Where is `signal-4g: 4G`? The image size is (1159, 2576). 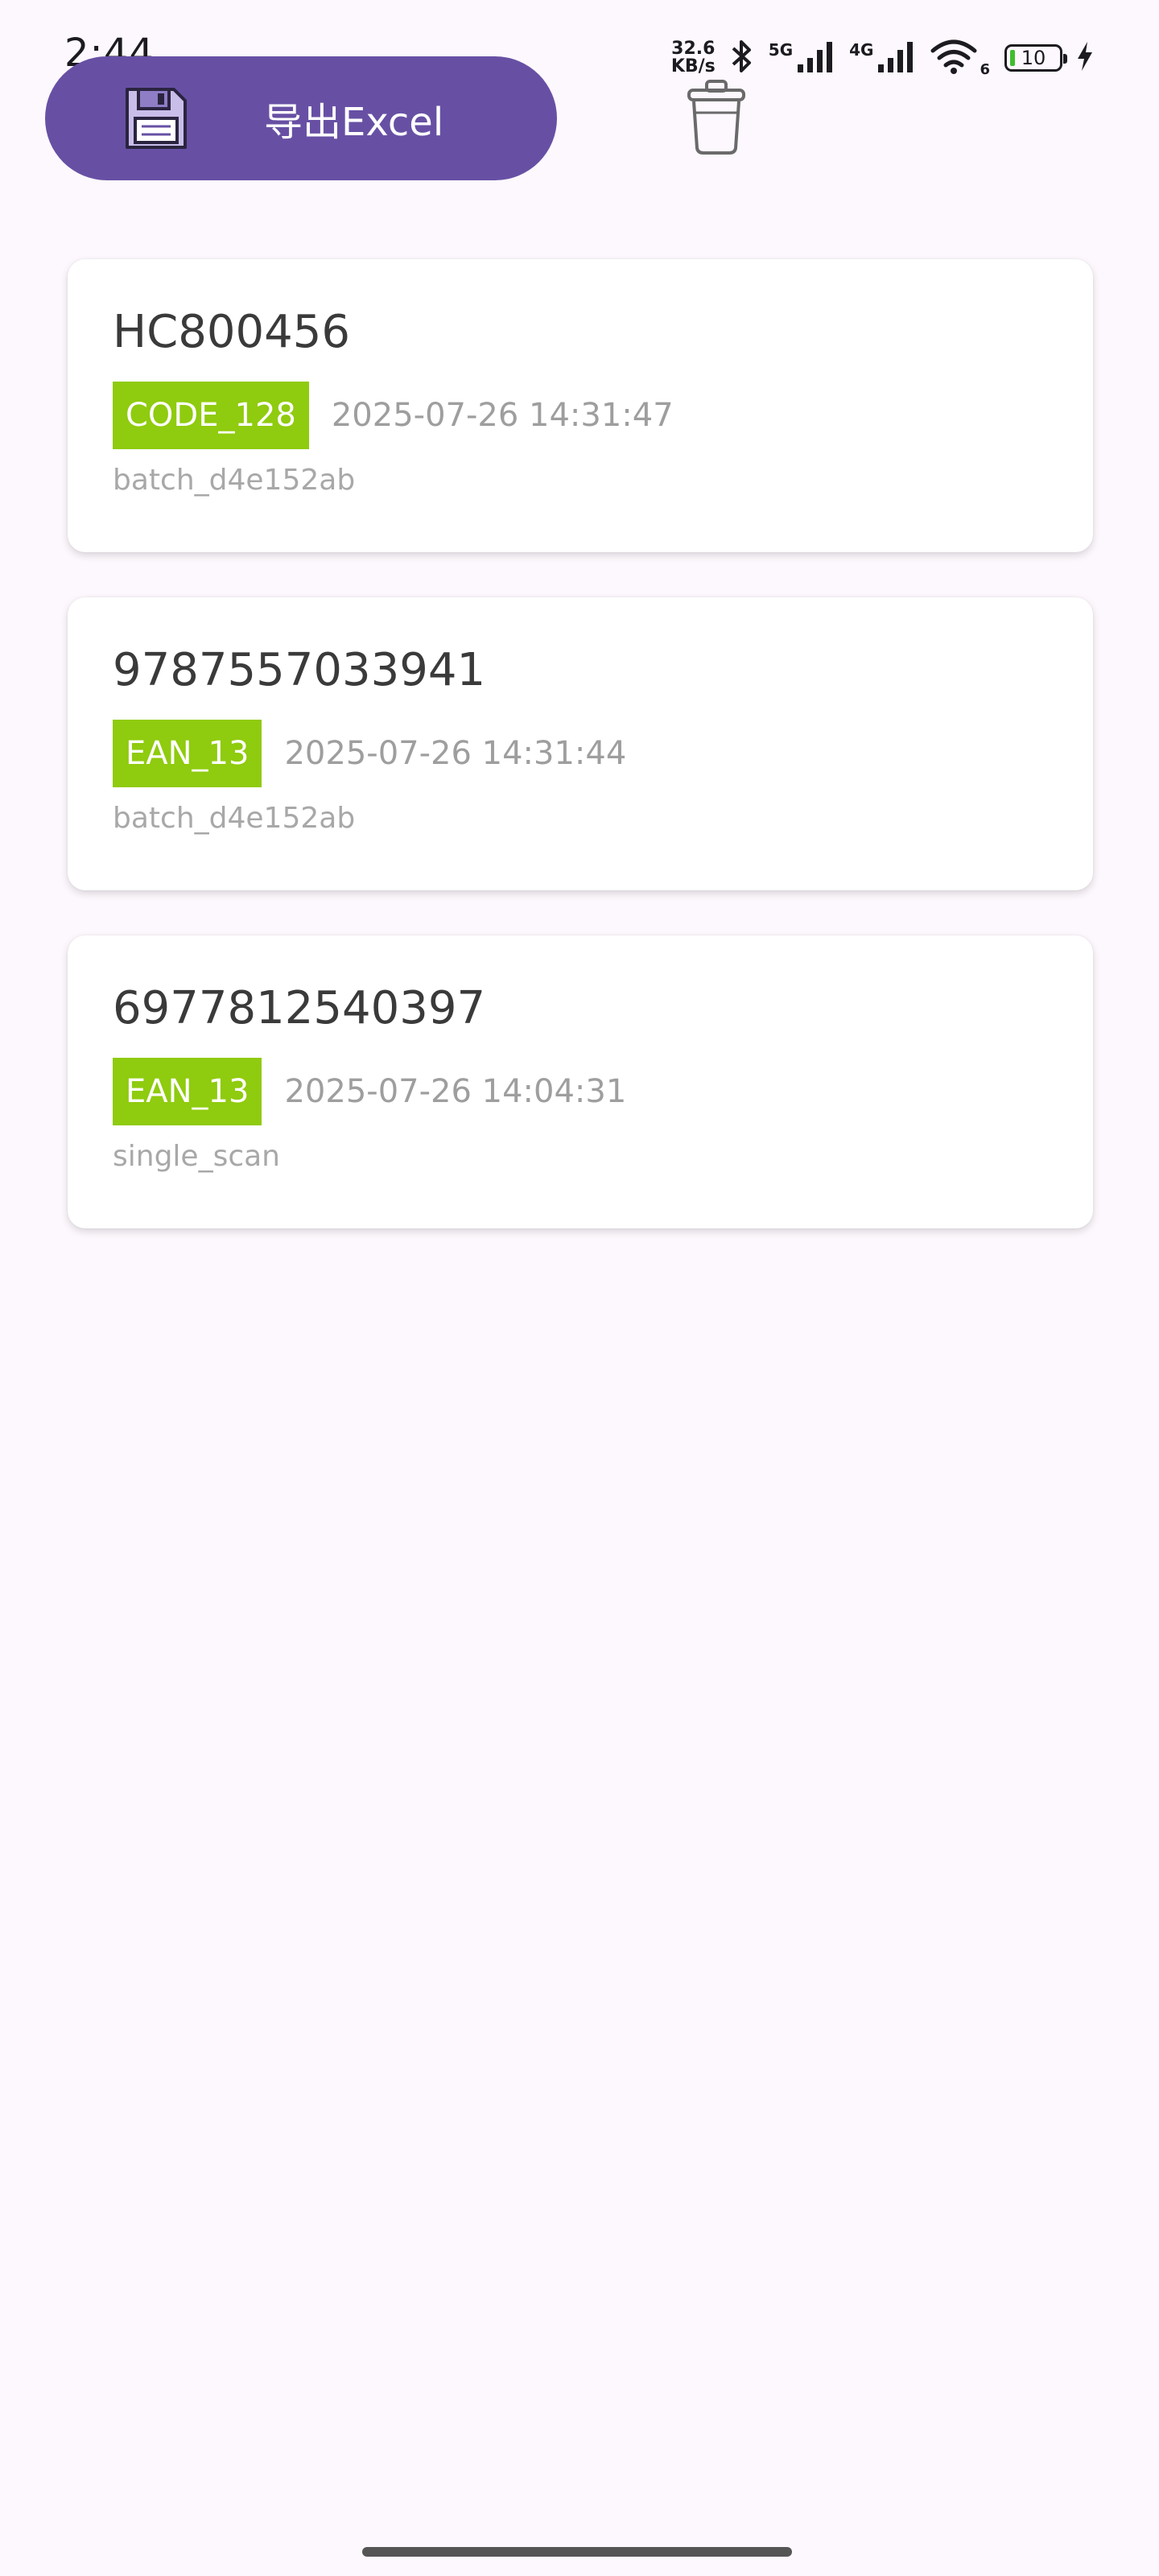 signal-4g: 4G is located at coordinates (883, 58).